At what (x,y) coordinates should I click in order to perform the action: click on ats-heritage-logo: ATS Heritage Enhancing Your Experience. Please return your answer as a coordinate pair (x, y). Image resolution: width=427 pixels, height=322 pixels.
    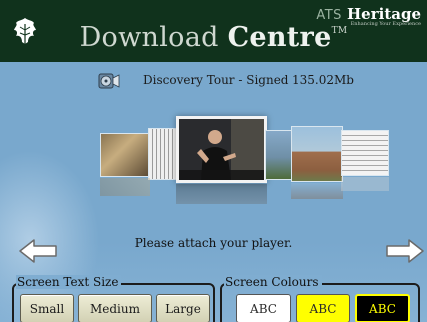
    Looking at the image, I should click on (368, 15).